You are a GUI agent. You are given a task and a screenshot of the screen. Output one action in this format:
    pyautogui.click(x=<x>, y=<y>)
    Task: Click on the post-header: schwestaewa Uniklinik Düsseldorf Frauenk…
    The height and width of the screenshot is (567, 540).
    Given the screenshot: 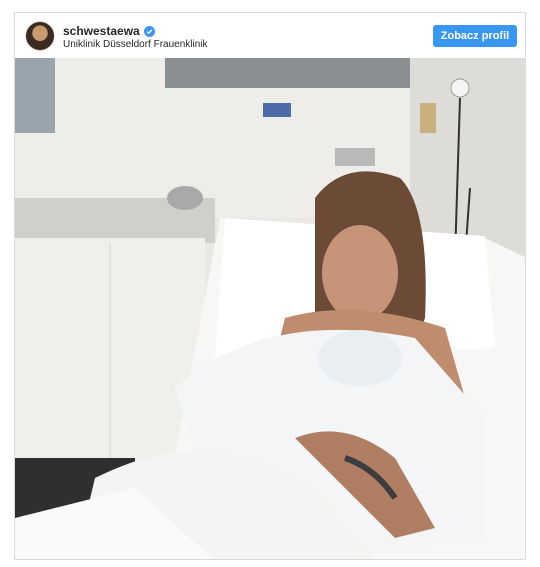 What is the action you would take?
    pyautogui.click(x=270, y=35)
    